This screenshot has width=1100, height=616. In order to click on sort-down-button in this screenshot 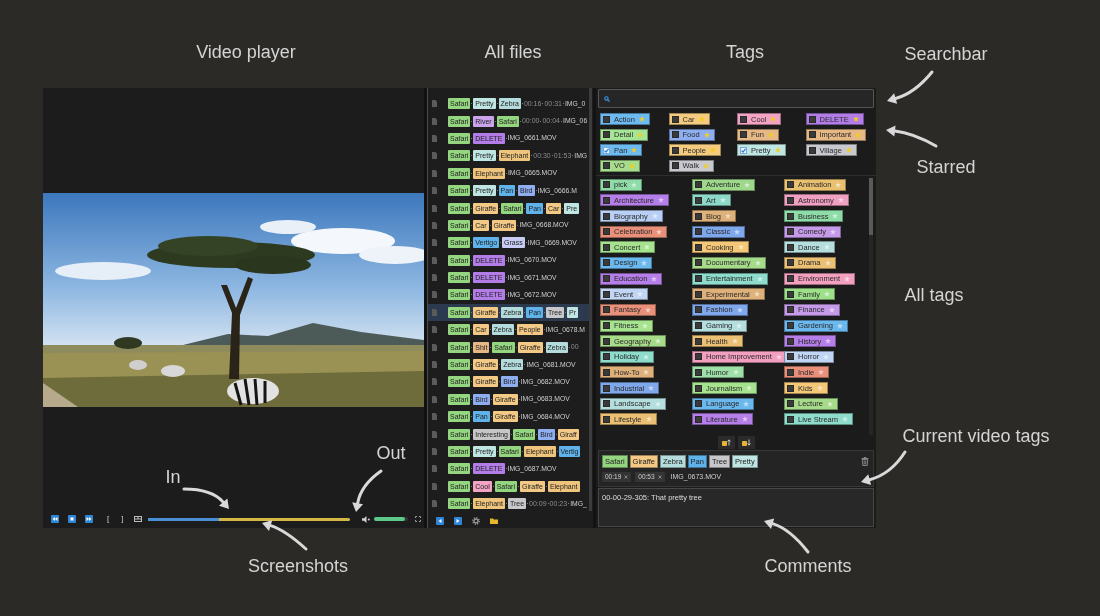, I will do `click(746, 442)`.